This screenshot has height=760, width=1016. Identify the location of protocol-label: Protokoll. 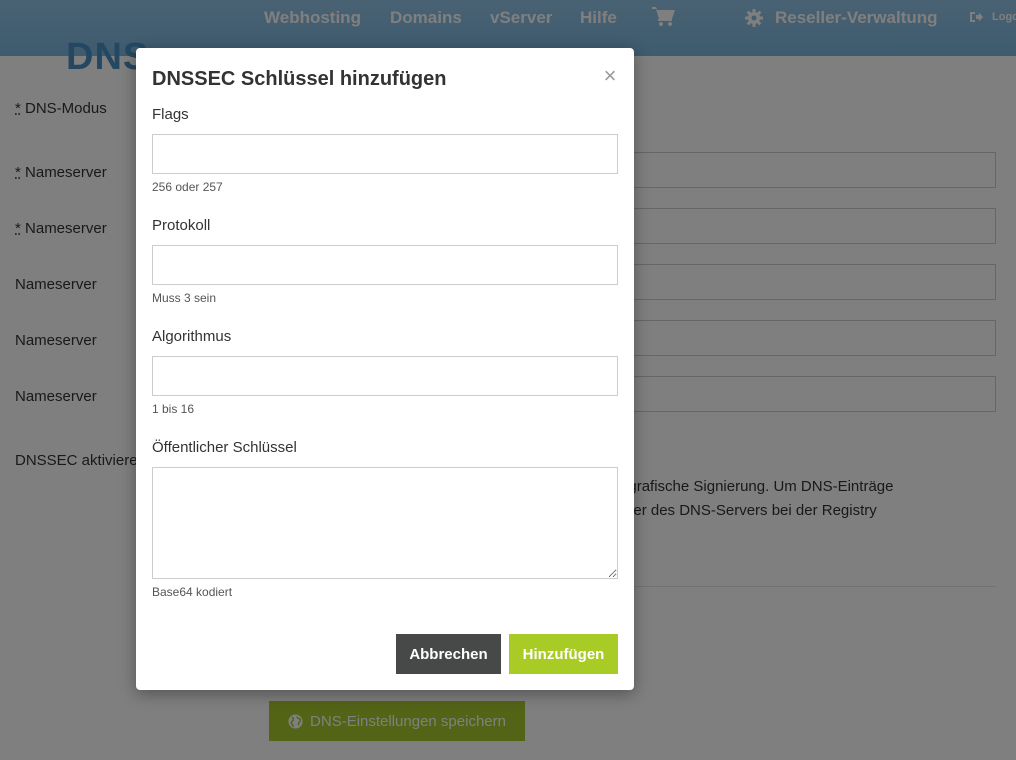
(181, 225).